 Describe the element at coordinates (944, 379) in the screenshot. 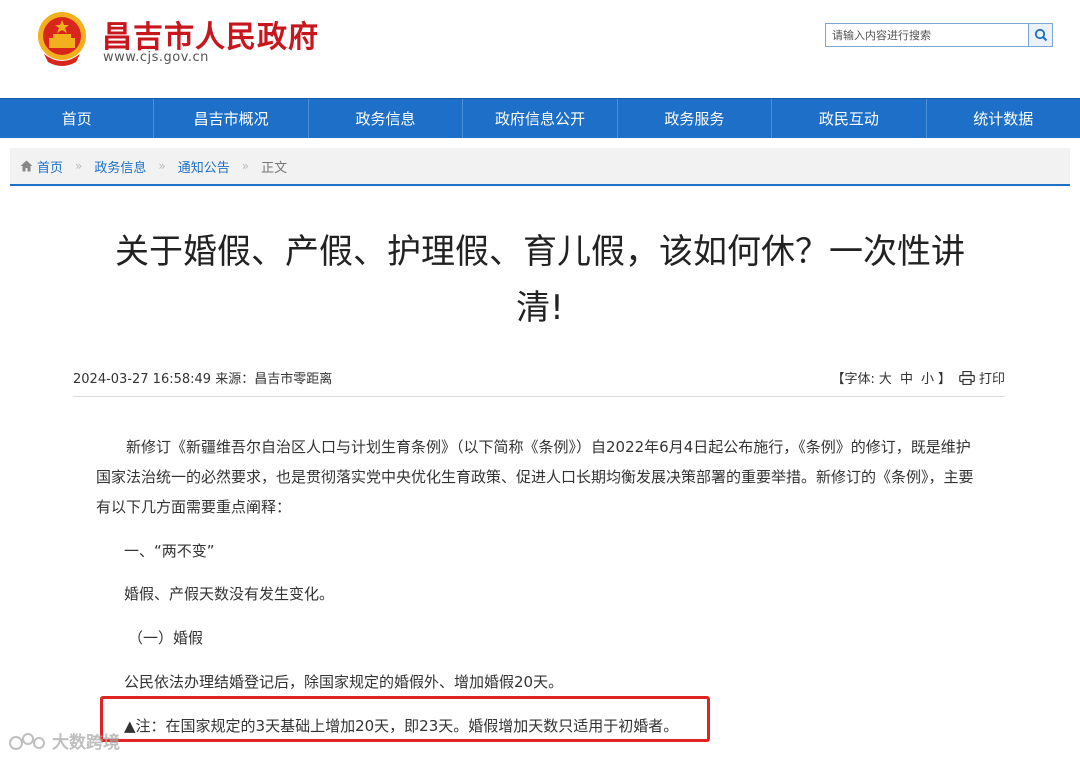

I see `font-size-label-close: 】` at that location.